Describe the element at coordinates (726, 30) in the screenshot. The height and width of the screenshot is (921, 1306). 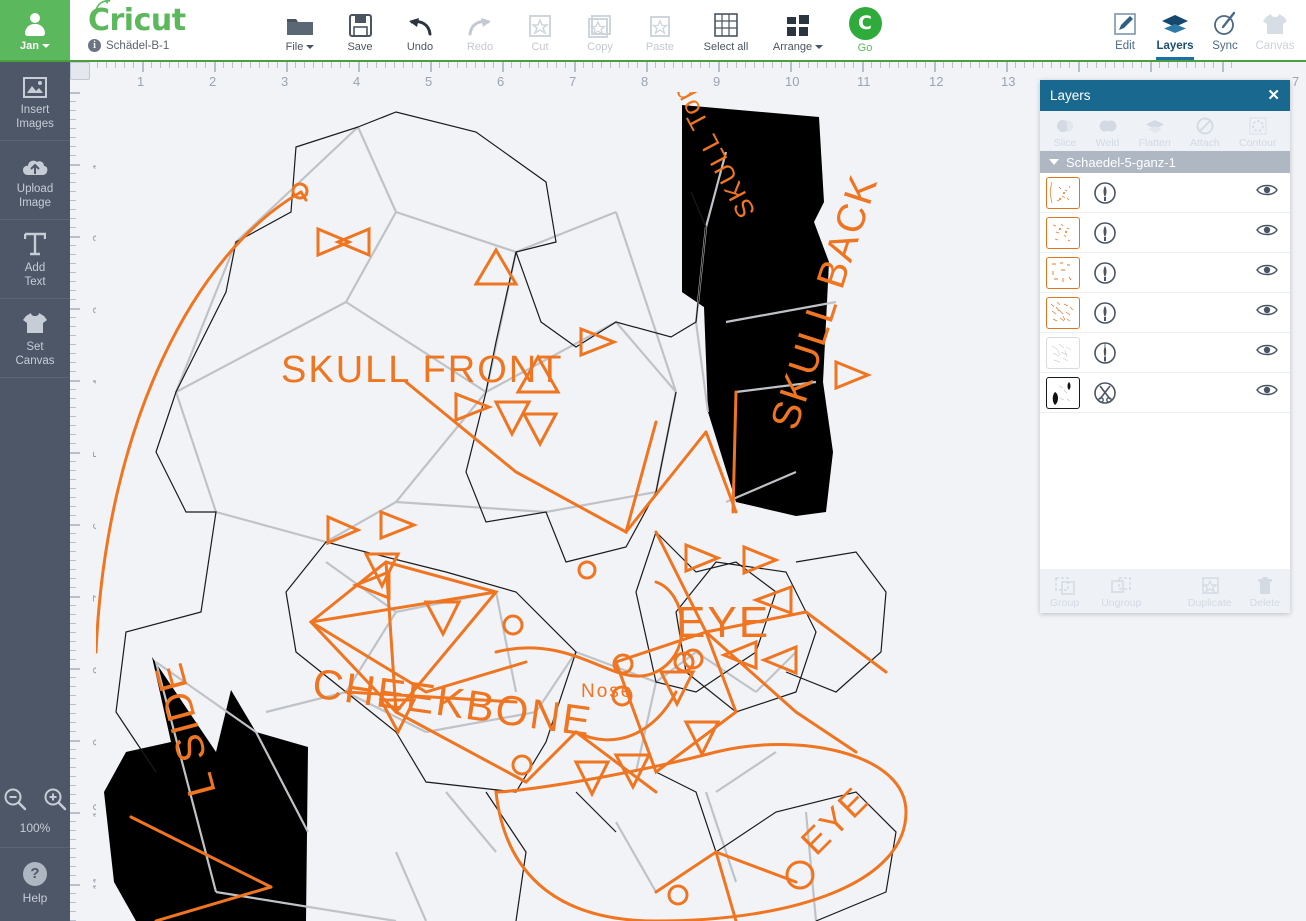
I see `select-all-button: Select all` at that location.